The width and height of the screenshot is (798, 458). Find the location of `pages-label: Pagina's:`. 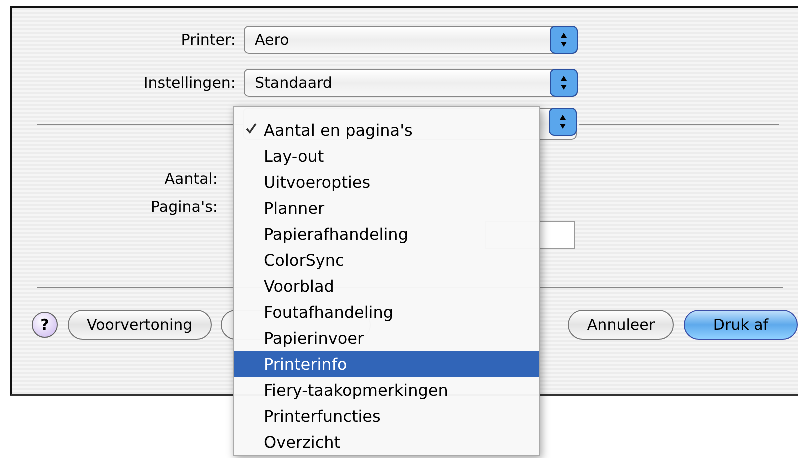

pages-label: Pagina's: is located at coordinates (184, 207).